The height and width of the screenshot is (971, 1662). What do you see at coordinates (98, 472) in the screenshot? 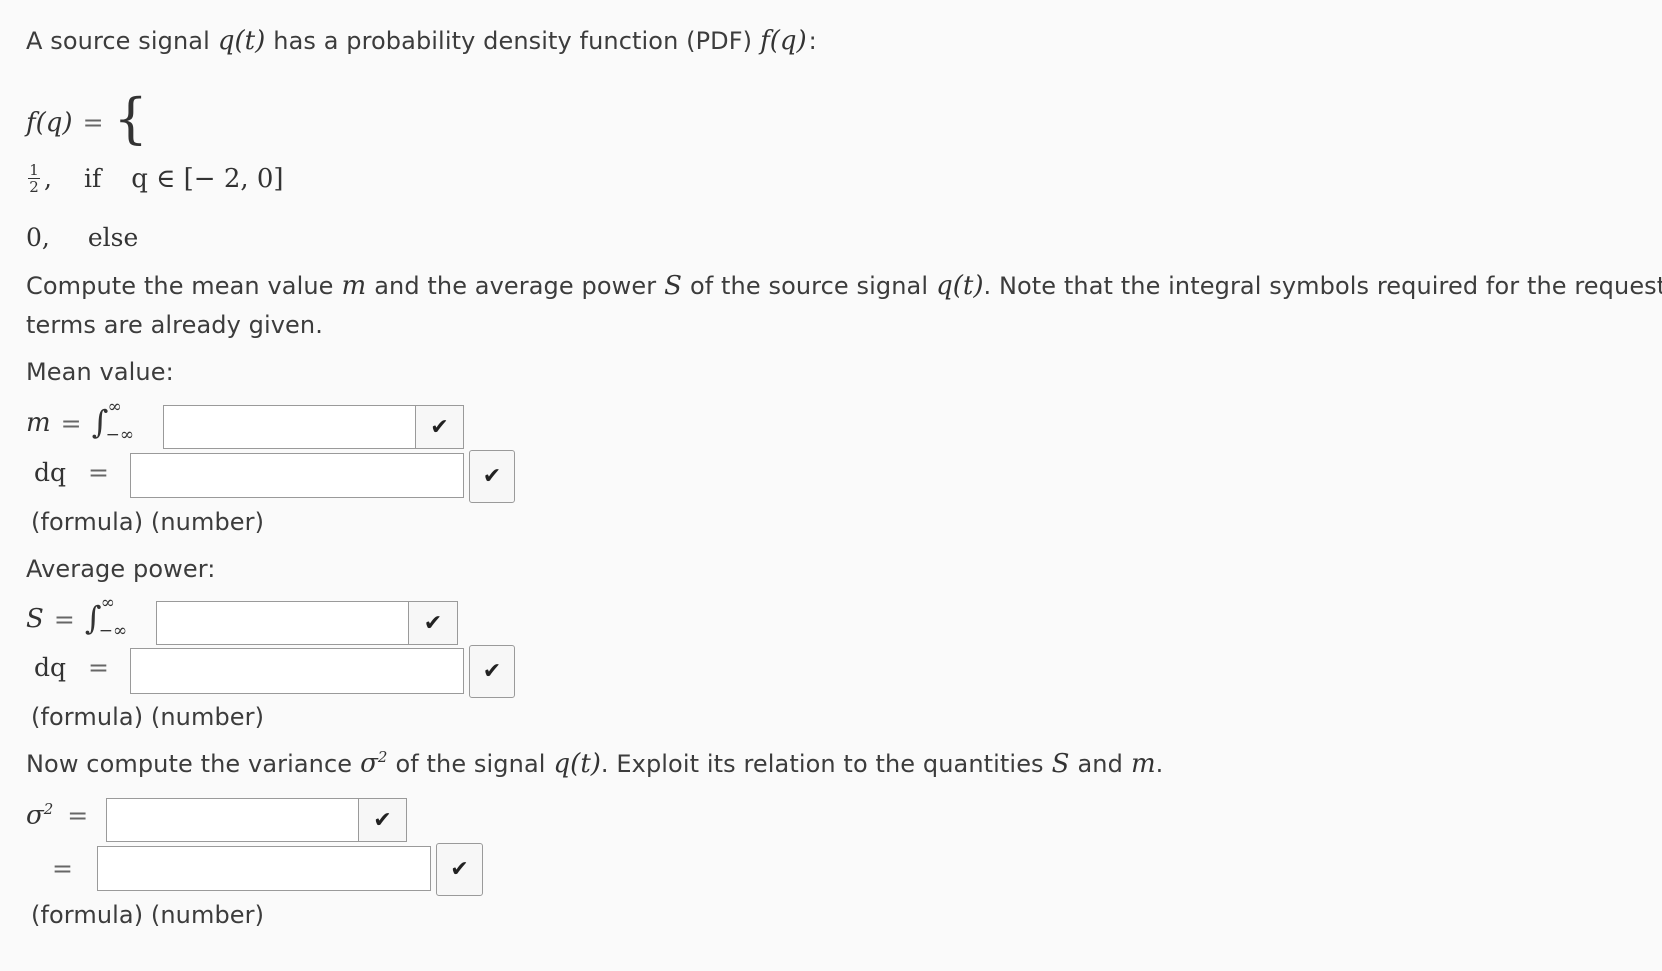
I see `mean-eq2: =` at bounding box center [98, 472].